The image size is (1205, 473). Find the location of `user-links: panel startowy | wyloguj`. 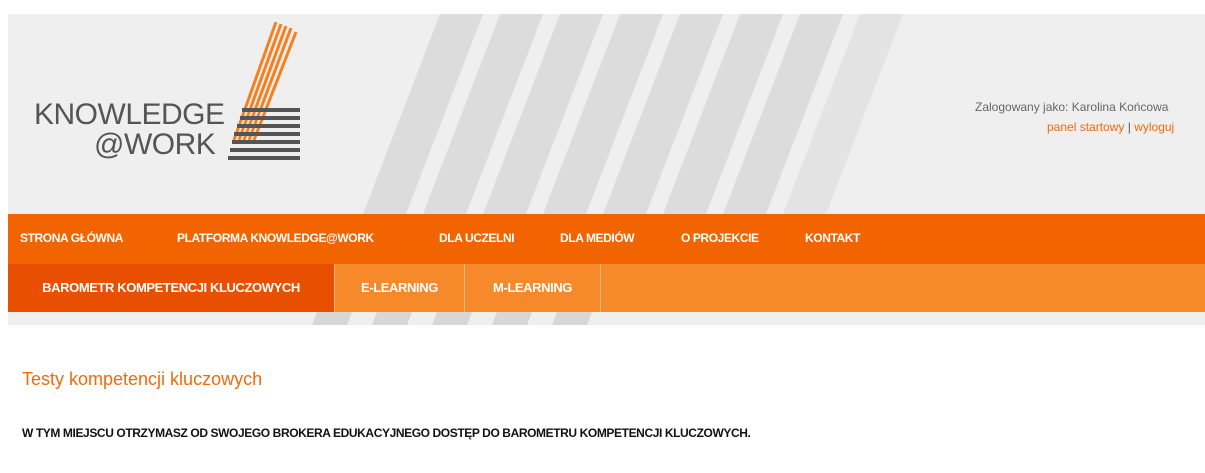

user-links: panel startowy | wyloguj is located at coordinates (1110, 127).